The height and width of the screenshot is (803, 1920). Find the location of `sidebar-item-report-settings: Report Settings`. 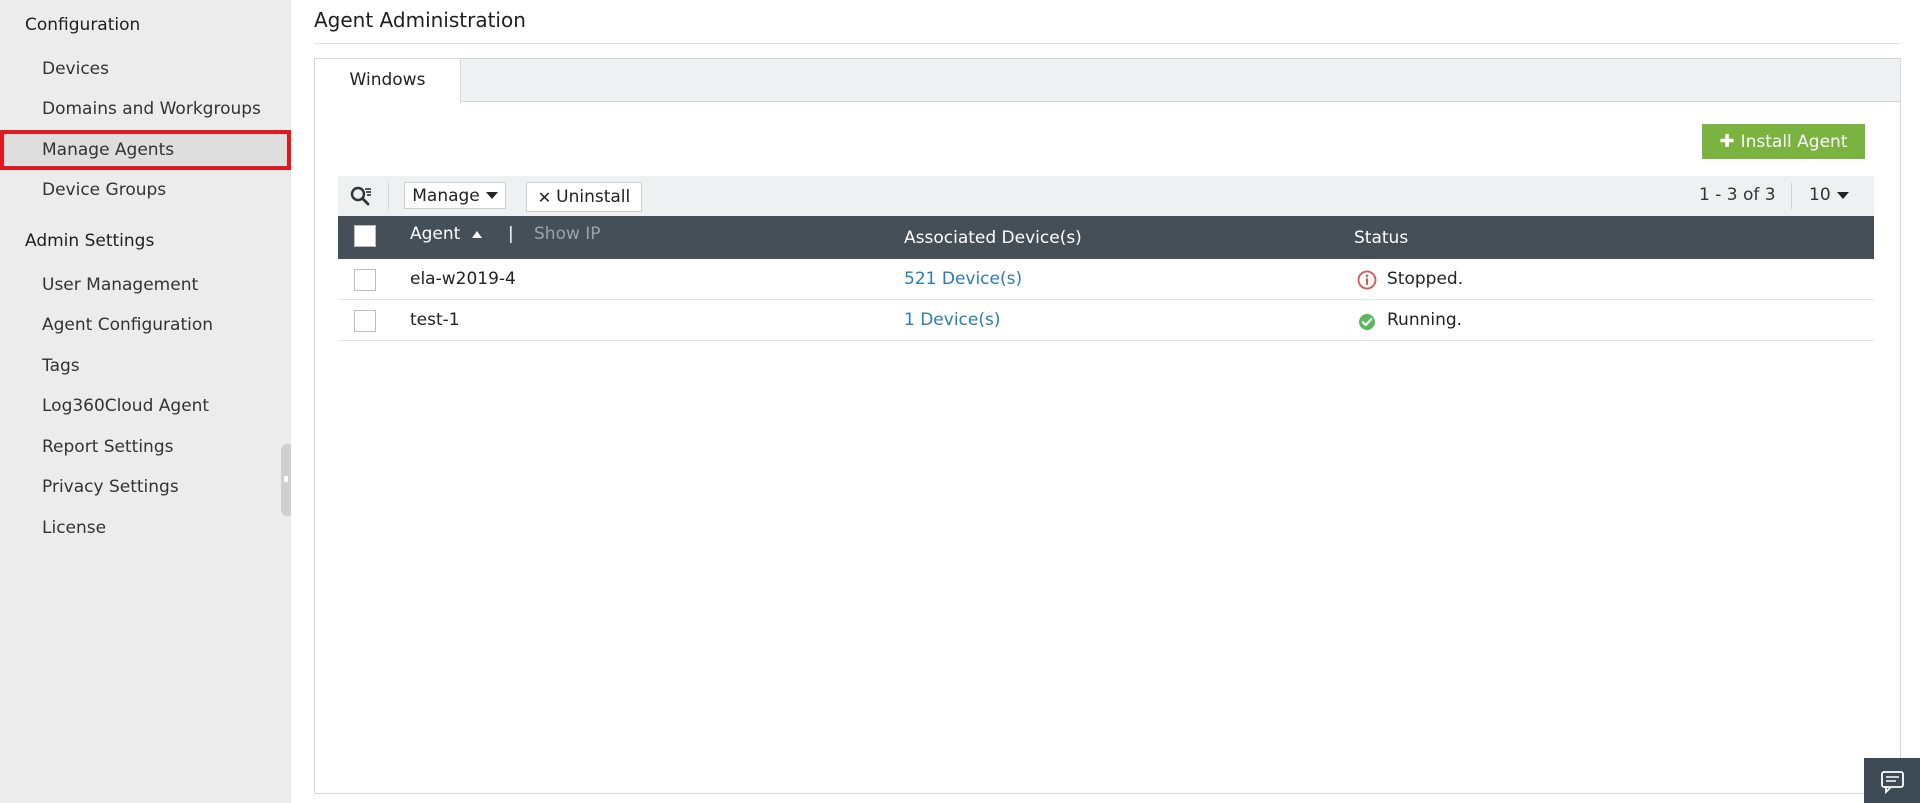

sidebar-item-report-settings: Report Settings is located at coordinates (145, 447).